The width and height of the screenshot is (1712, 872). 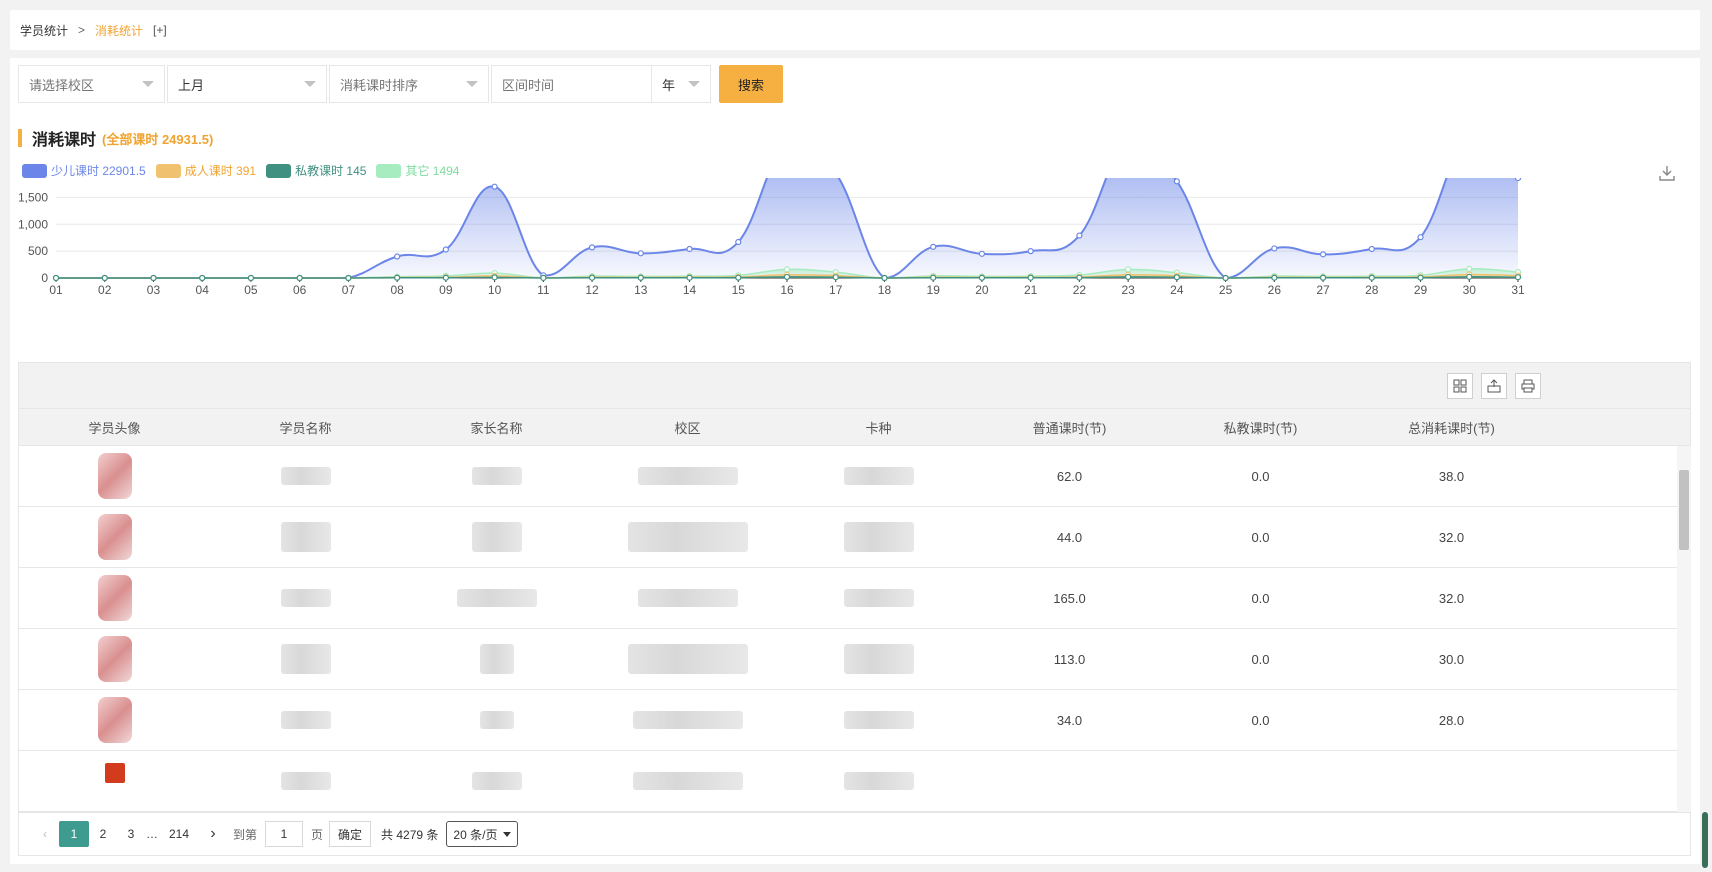 What do you see at coordinates (305, 427) in the screenshot?
I see `column-header: 学员名称` at bounding box center [305, 427].